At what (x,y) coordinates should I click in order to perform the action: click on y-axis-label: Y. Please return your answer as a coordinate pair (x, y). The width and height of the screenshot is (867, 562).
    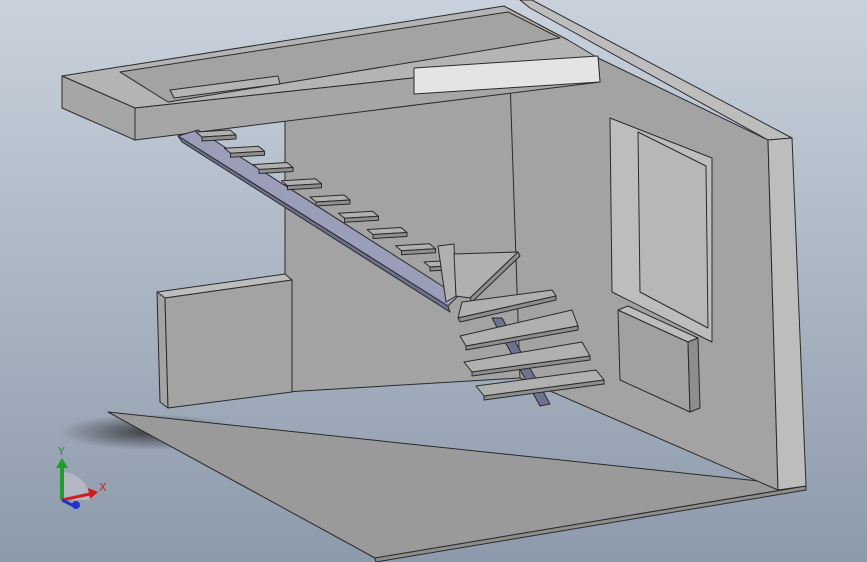
    Looking at the image, I should click on (61, 451).